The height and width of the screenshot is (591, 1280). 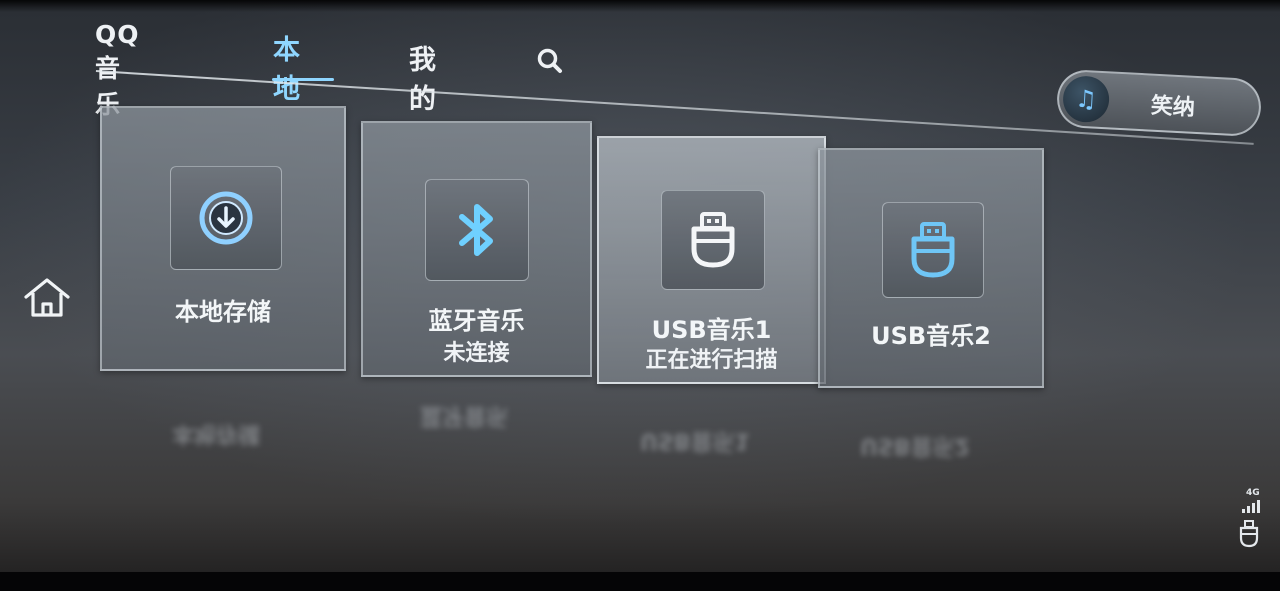 What do you see at coordinates (287, 67) in the screenshot?
I see `tab-local: 本地` at bounding box center [287, 67].